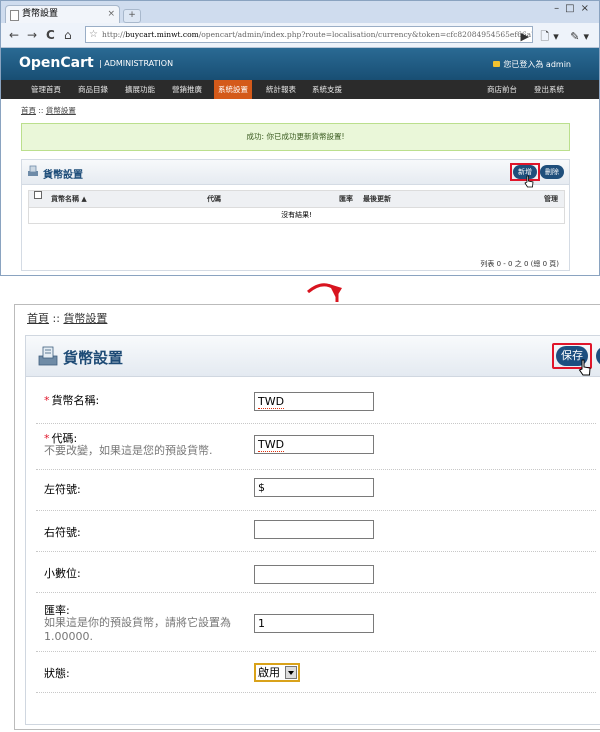  Describe the element at coordinates (14, 35) in the screenshot. I see `back-icon: ←` at that location.